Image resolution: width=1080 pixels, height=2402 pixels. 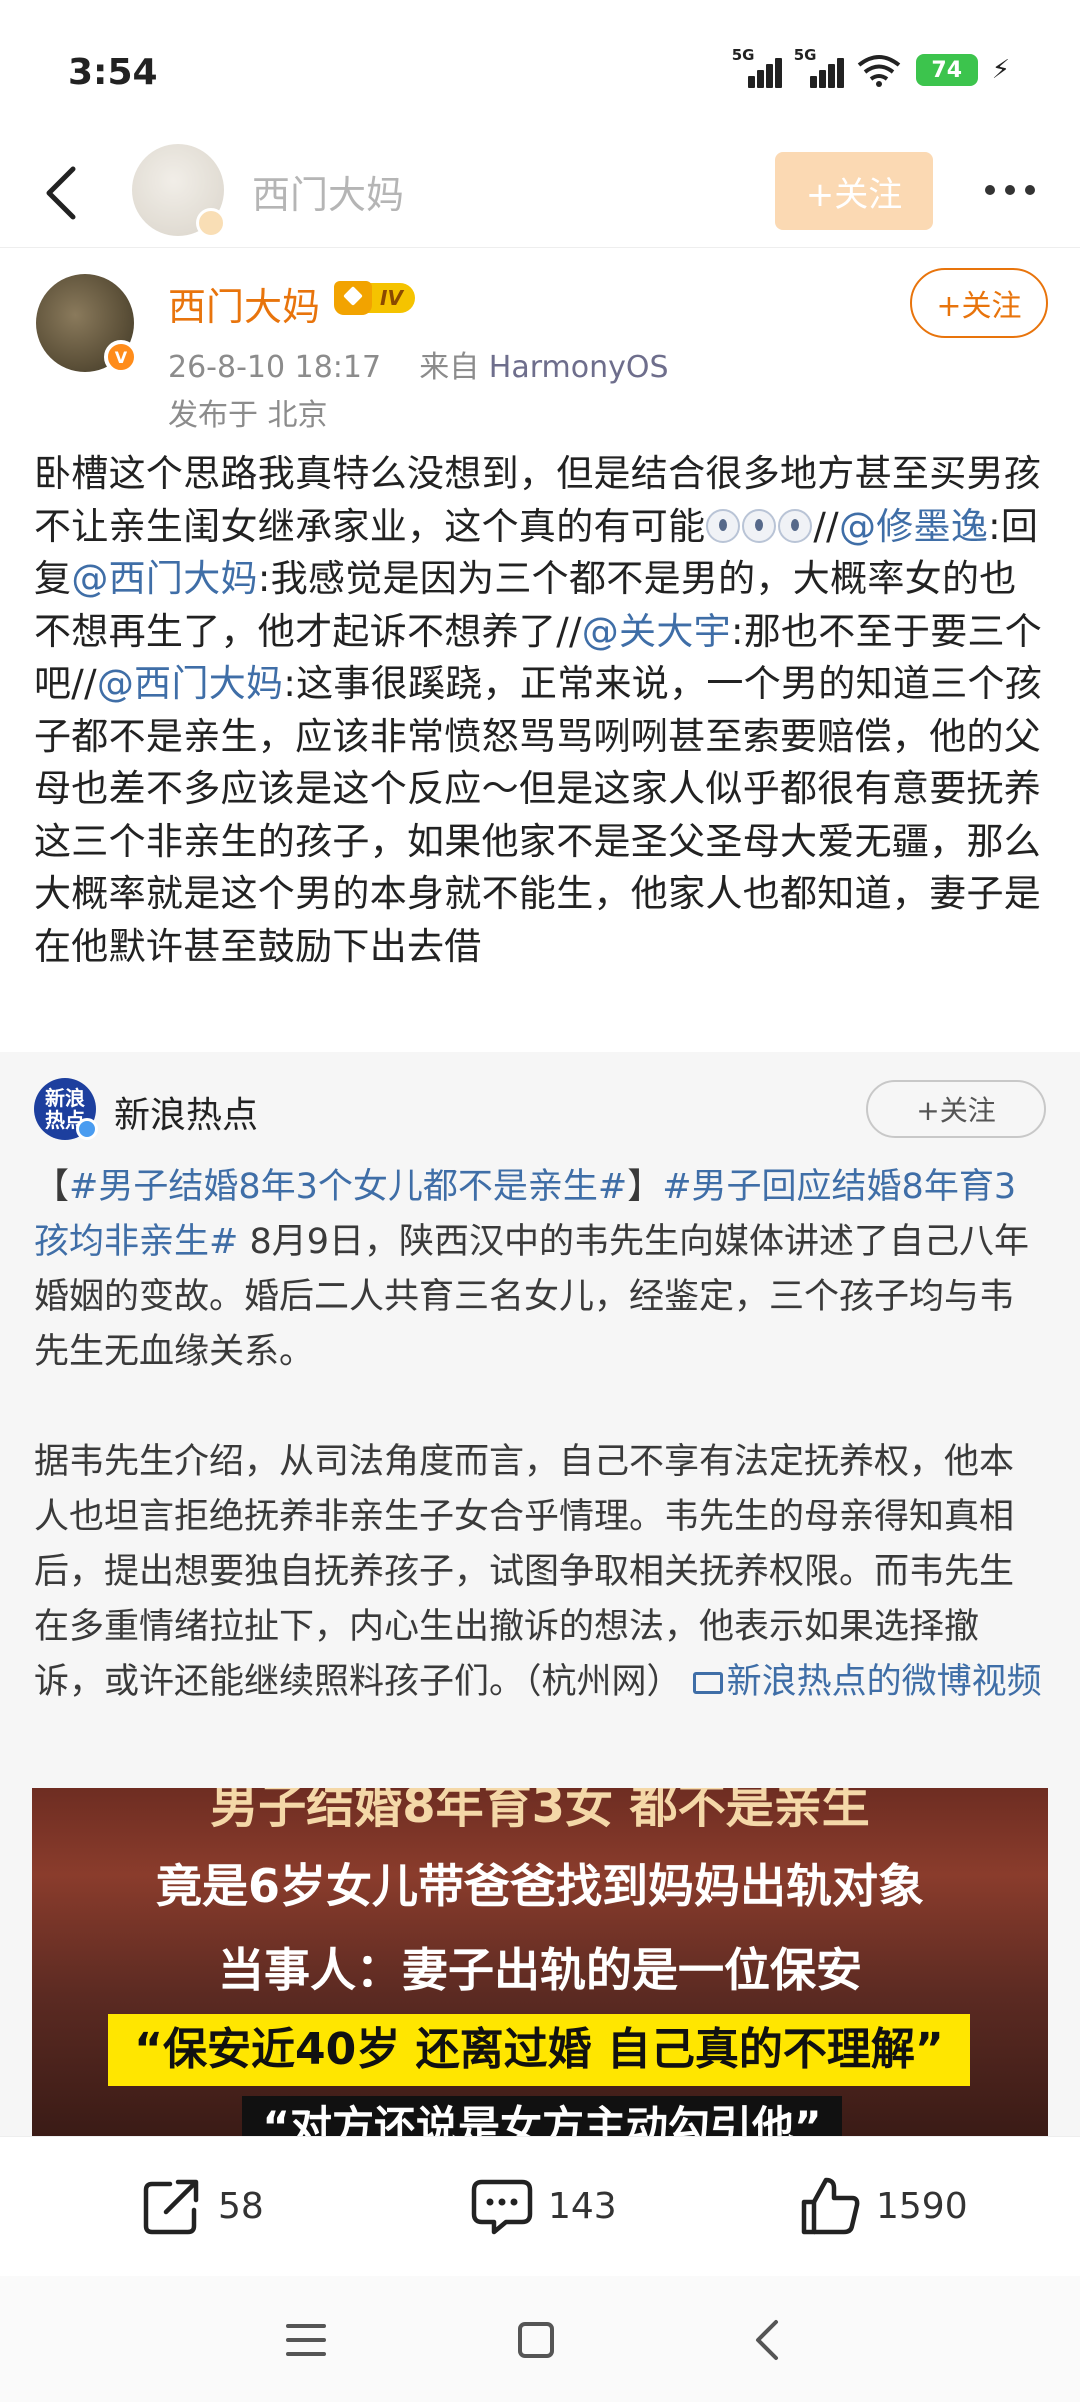 I want to click on mention-link: @修墨逸, so click(x=913, y=526).